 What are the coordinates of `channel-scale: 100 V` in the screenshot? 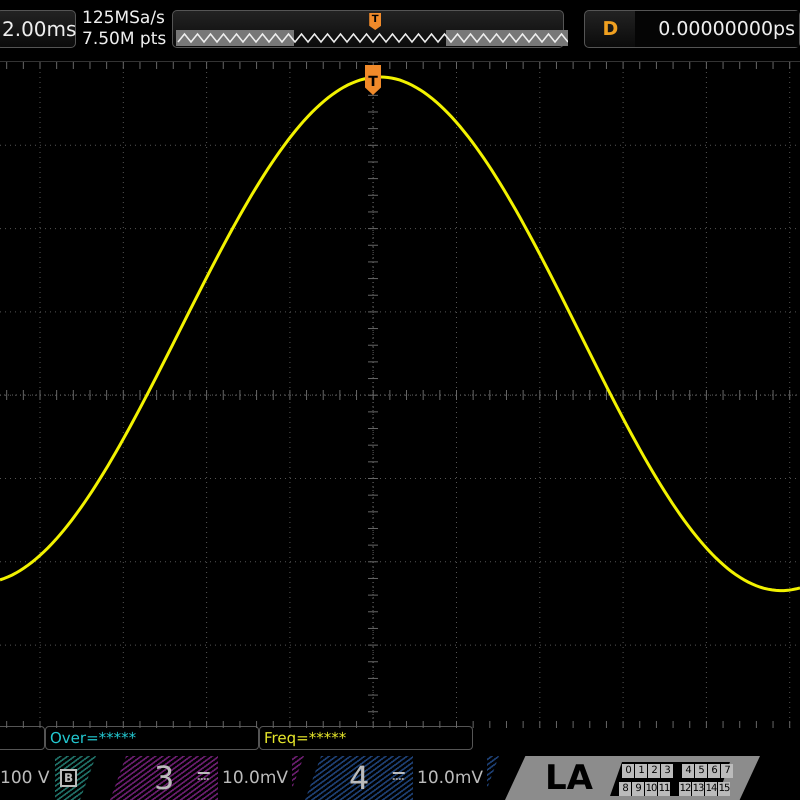 It's located at (28, 778).